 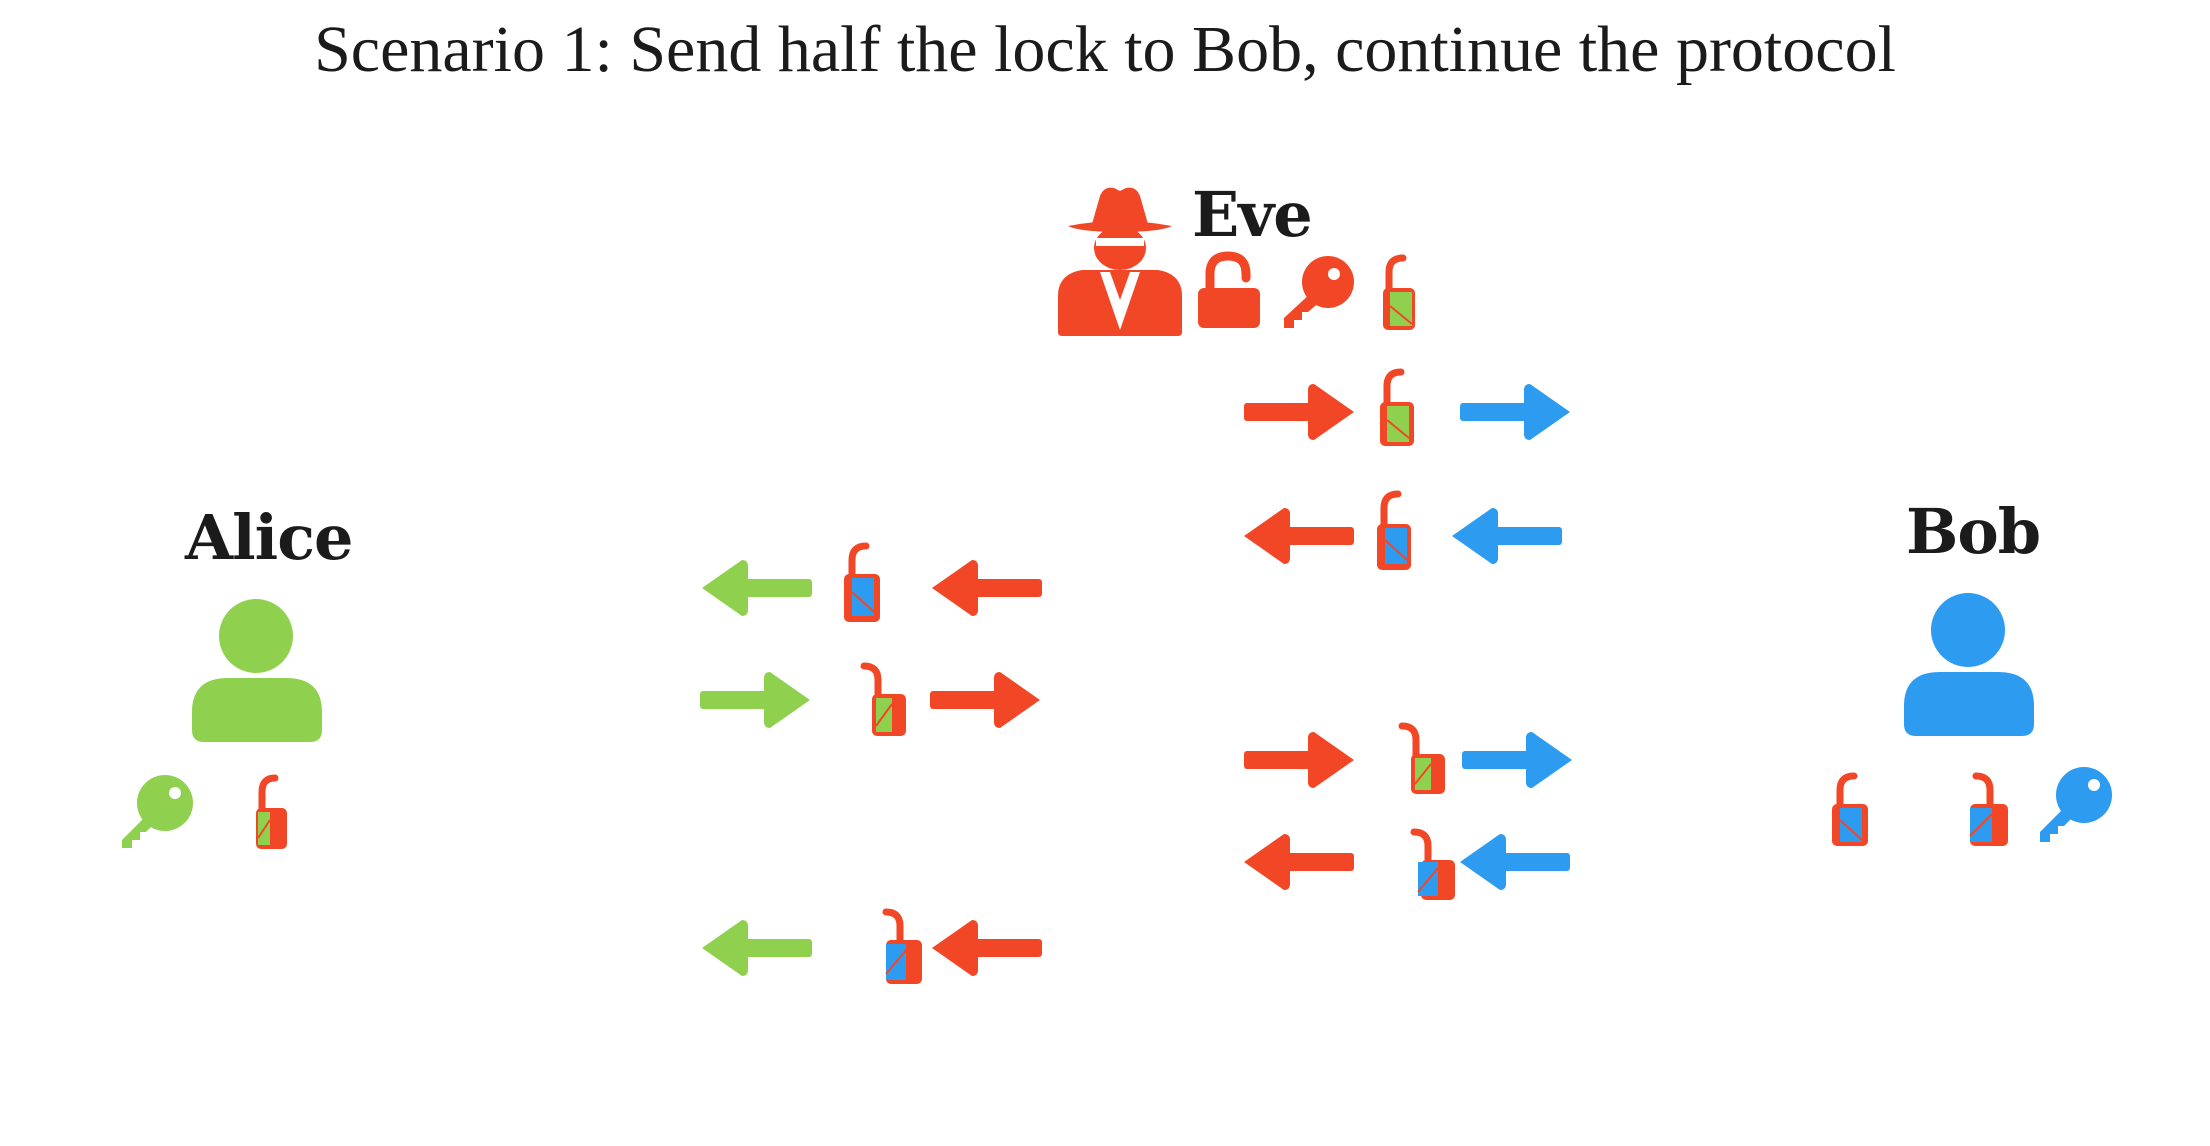 What do you see at coordinates (1319, 292) in the screenshot?
I see `eve-key-icon` at bounding box center [1319, 292].